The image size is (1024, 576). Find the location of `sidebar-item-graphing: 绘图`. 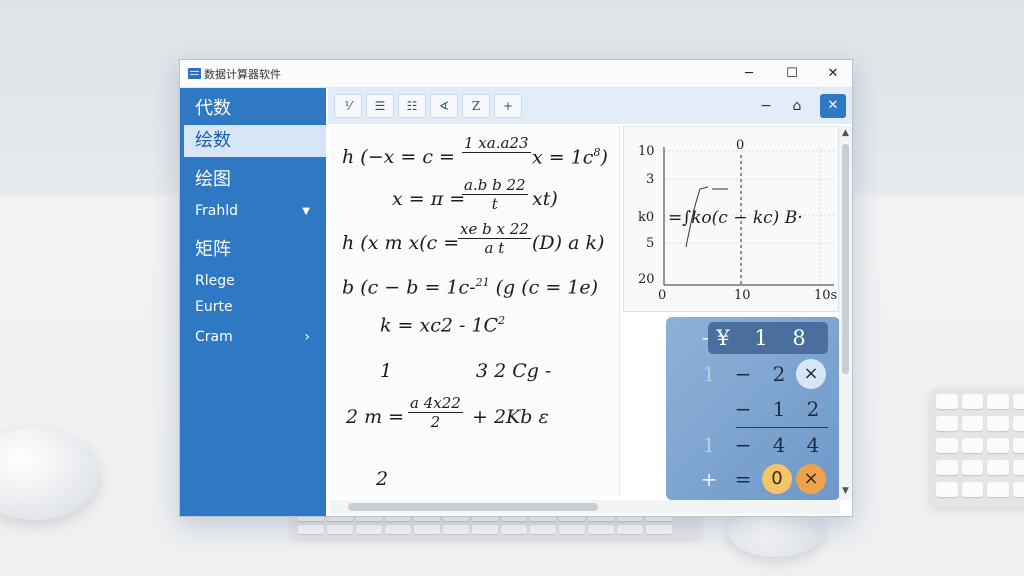

sidebar-item-graphing: 绘图 is located at coordinates (255, 178).